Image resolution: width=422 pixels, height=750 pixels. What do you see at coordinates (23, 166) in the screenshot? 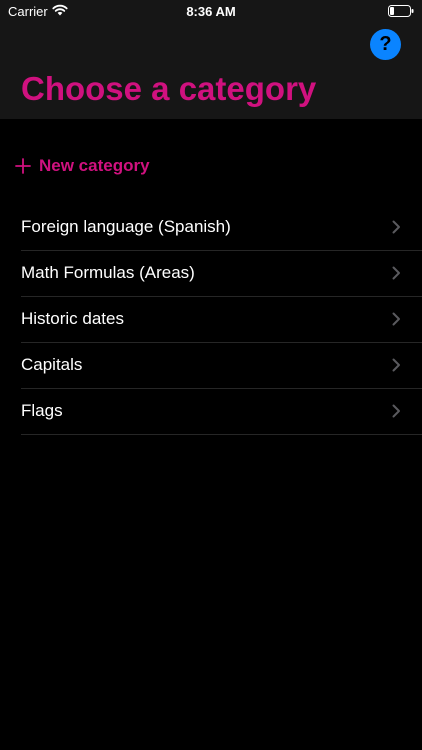
I see `plus-icon` at bounding box center [23, 166].